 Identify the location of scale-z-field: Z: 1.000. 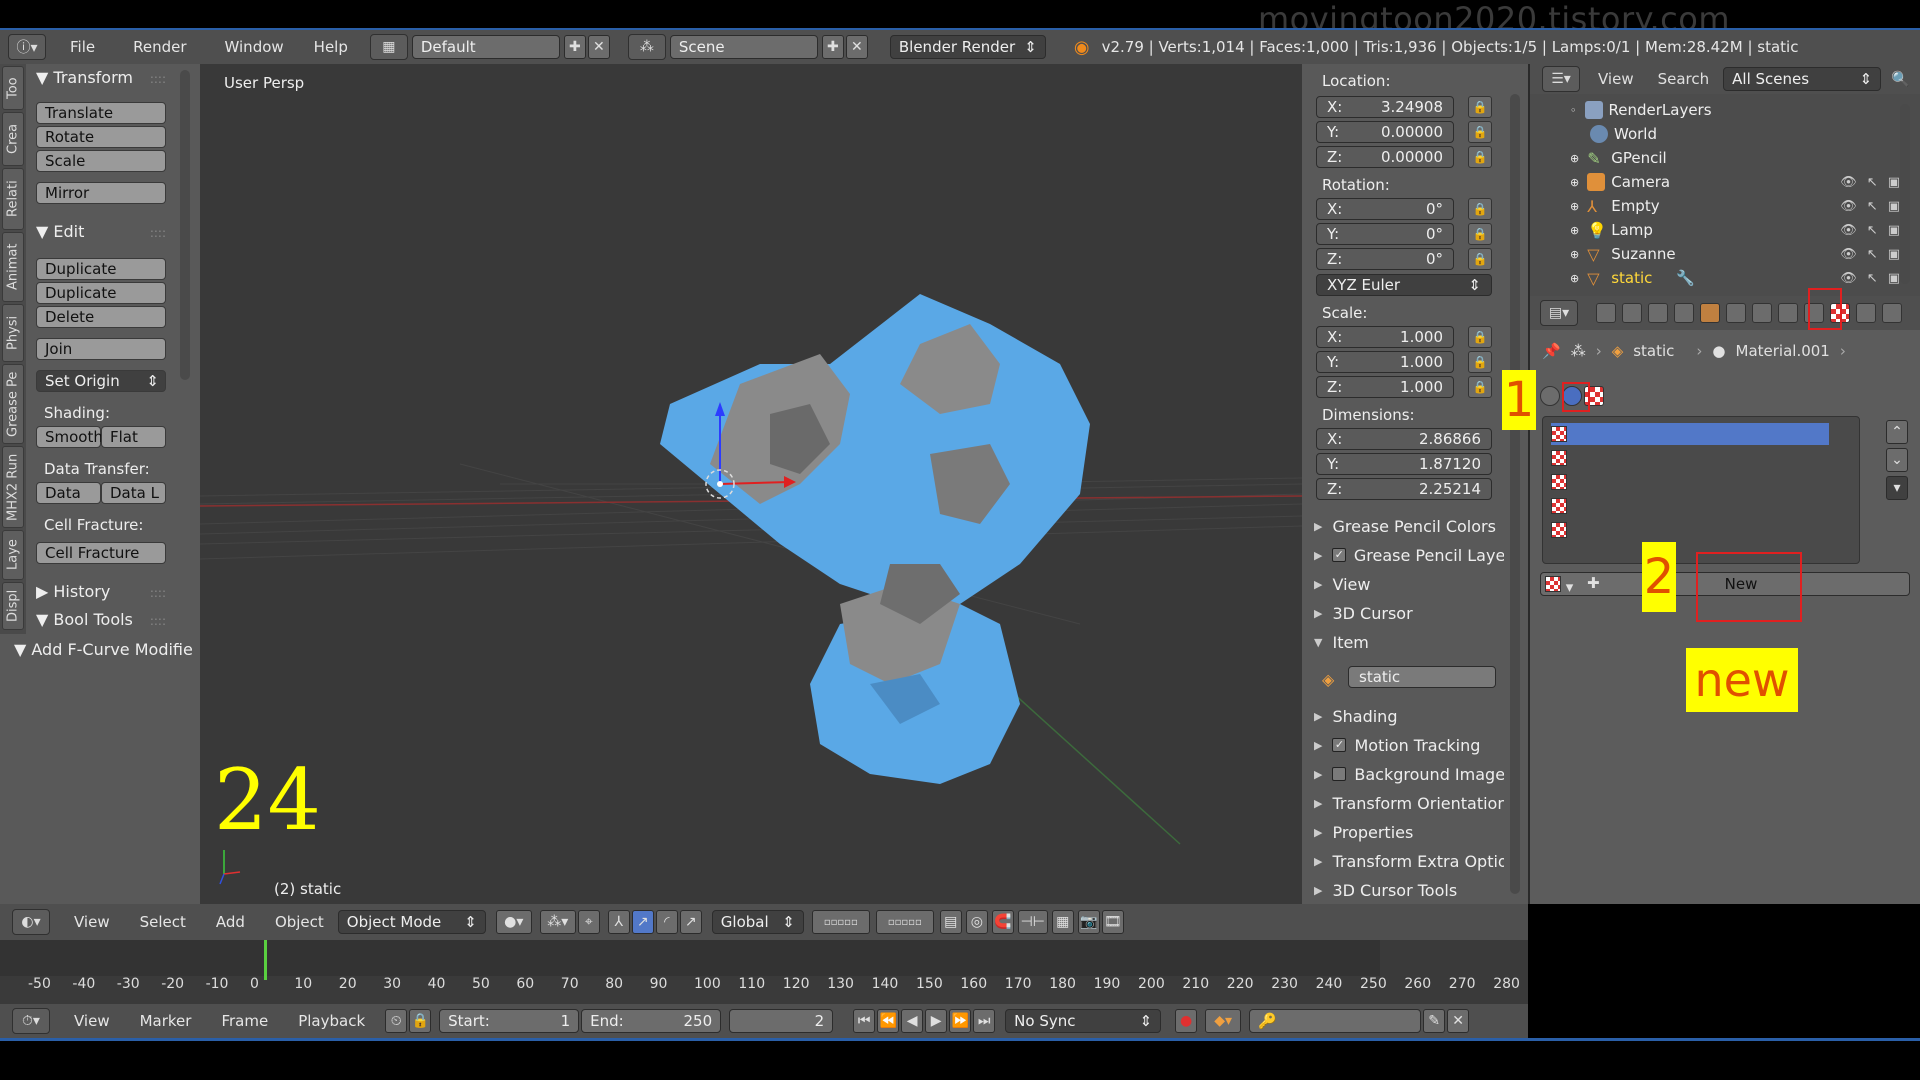
(1385, 387).